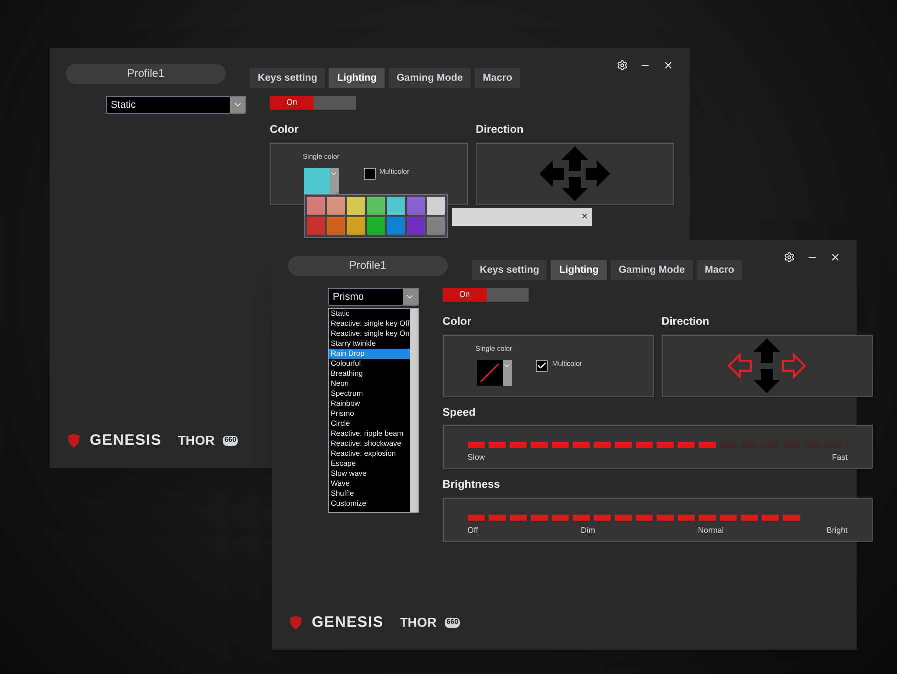 The image size is (897, 674). What do you see at coordinates (472, 485) in the screenshot?
I see `section-title: Brightness` at bounding box center [472, 485].